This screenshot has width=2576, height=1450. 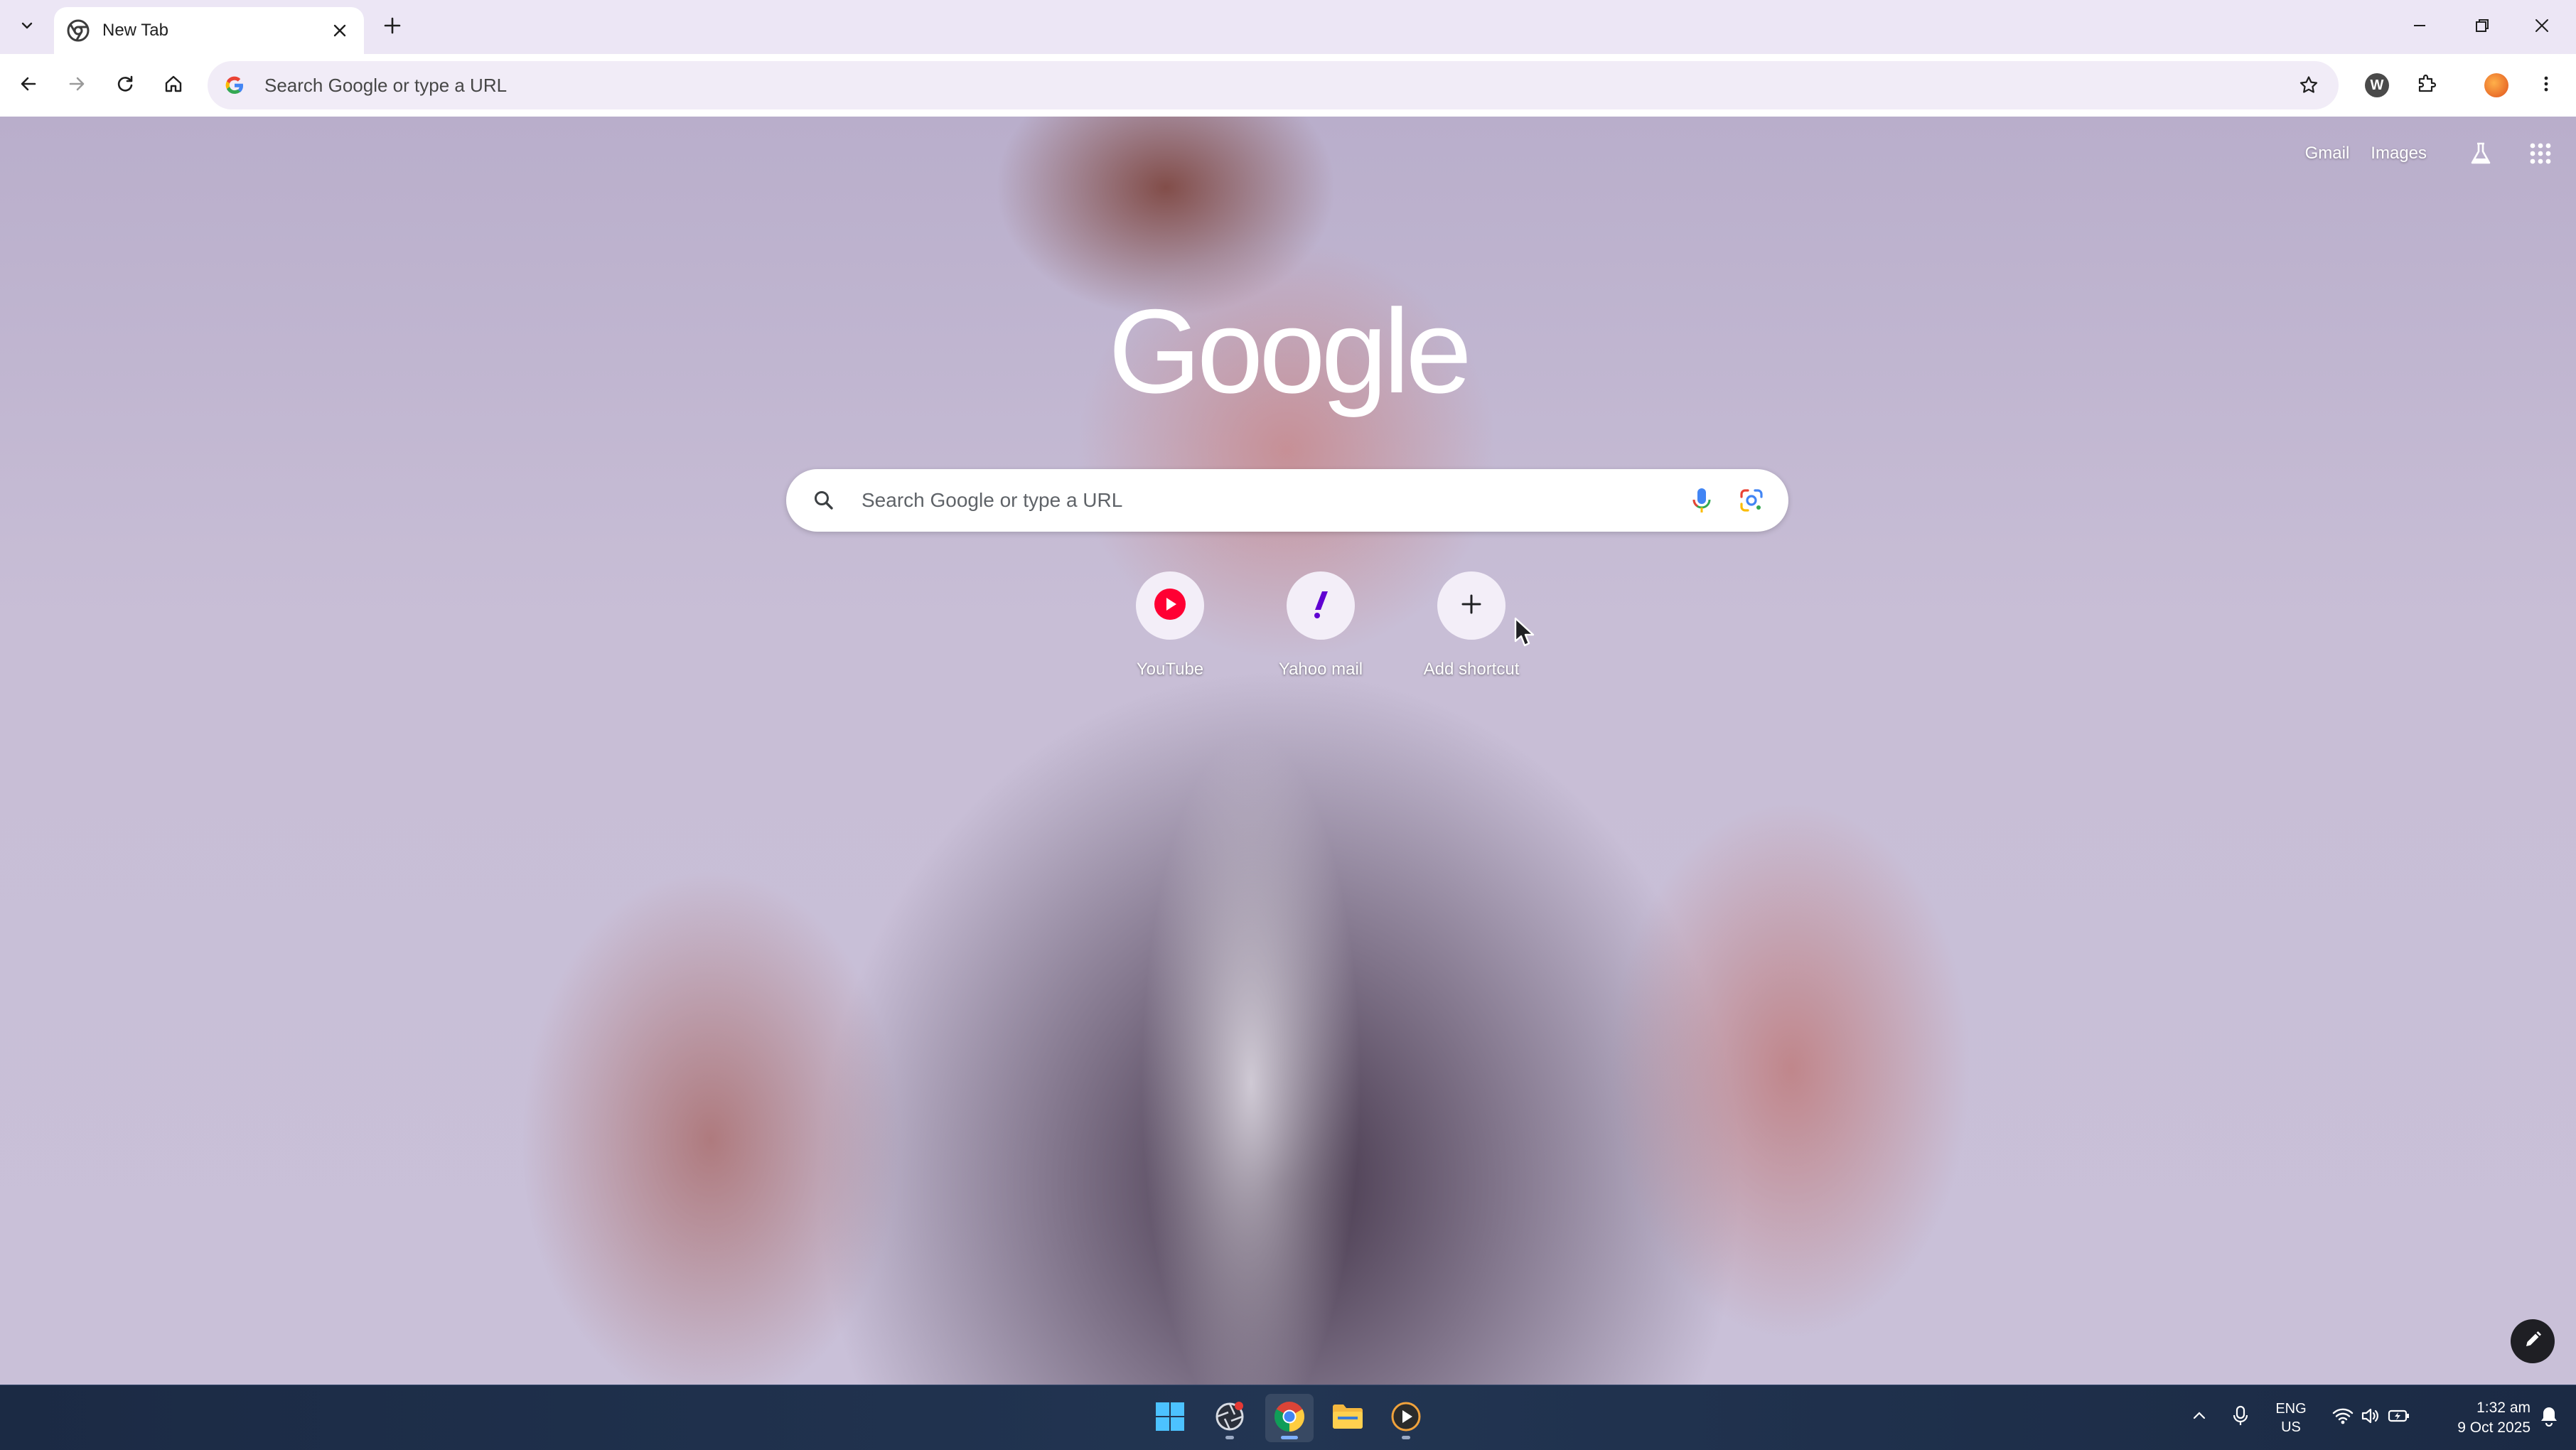 What do you see at coordinates (2399, 1418) in the screenshot?
I see `battery-charging-icon` at bounding box center [2399, 1418].